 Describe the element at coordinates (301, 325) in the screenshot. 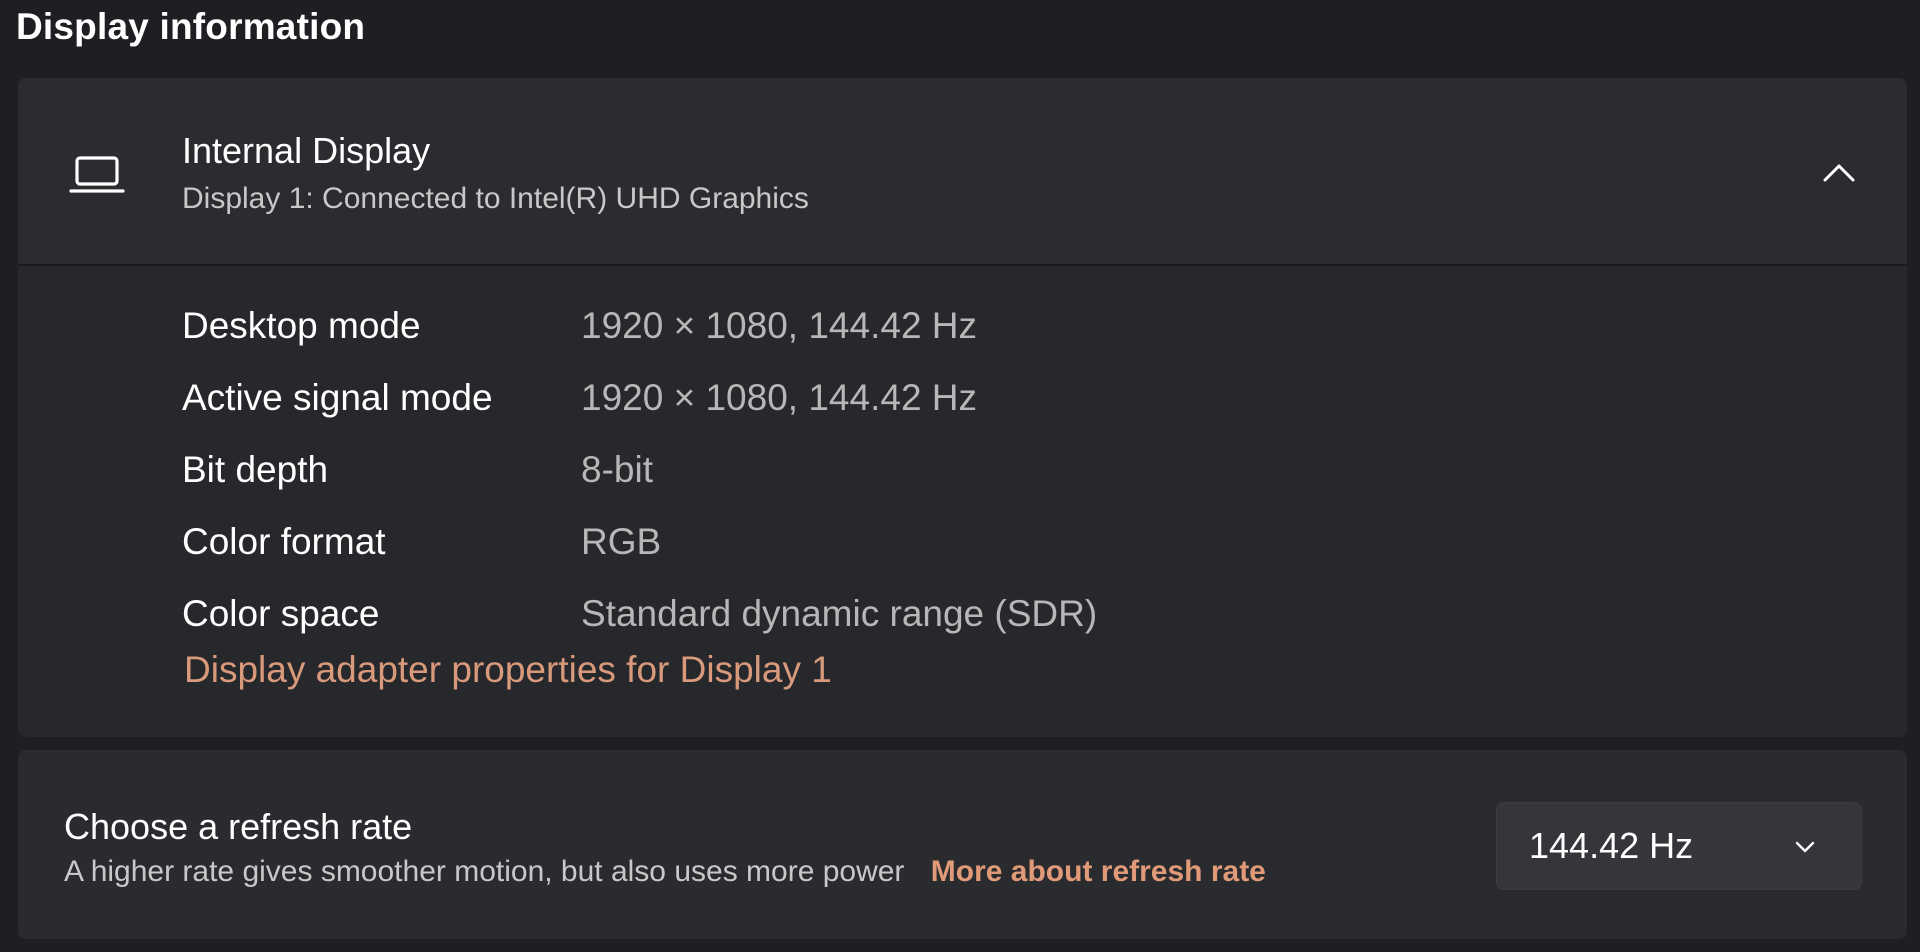

I see `info-label: Desktop mode` at that location.